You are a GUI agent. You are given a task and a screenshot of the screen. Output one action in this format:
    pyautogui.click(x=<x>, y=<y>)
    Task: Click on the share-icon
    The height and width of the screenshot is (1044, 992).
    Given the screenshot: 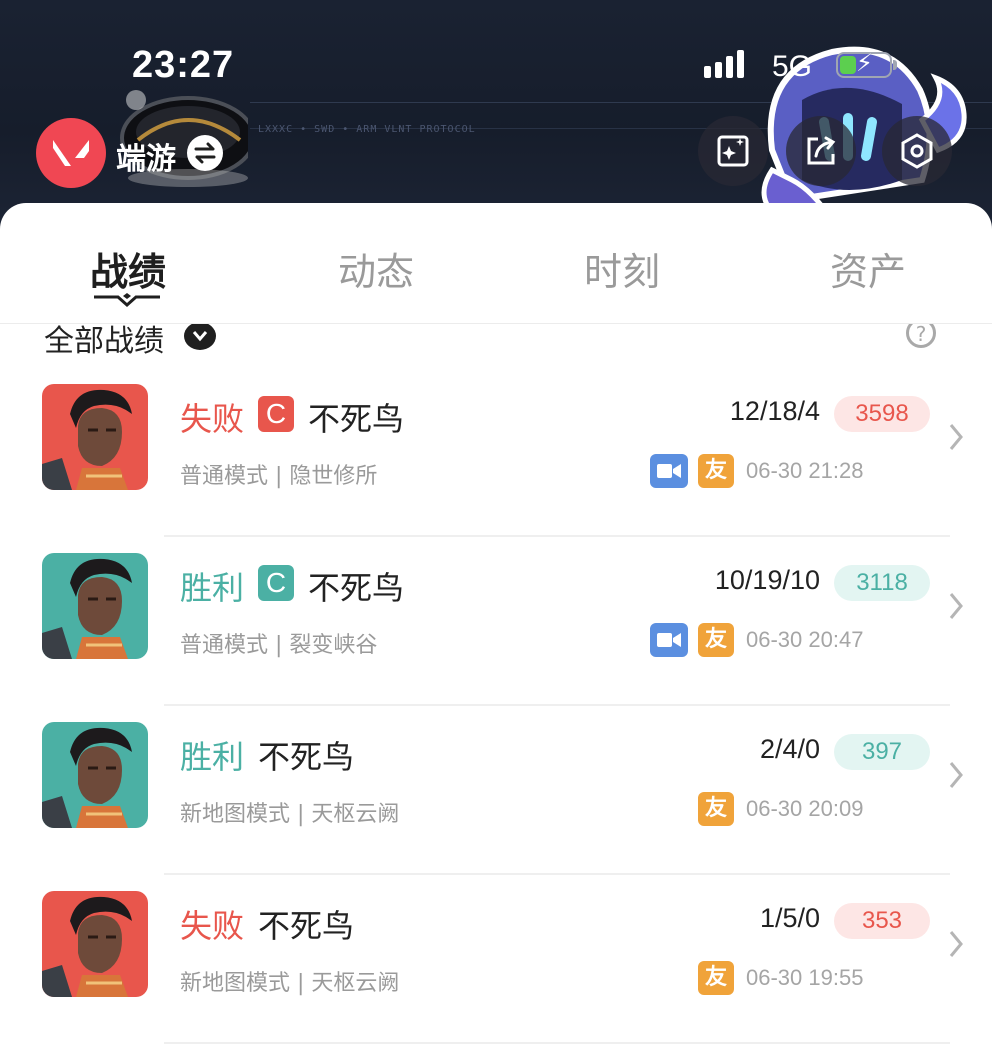 What is the action you would take?
    pyautogui.click(x=821, y=151)
    